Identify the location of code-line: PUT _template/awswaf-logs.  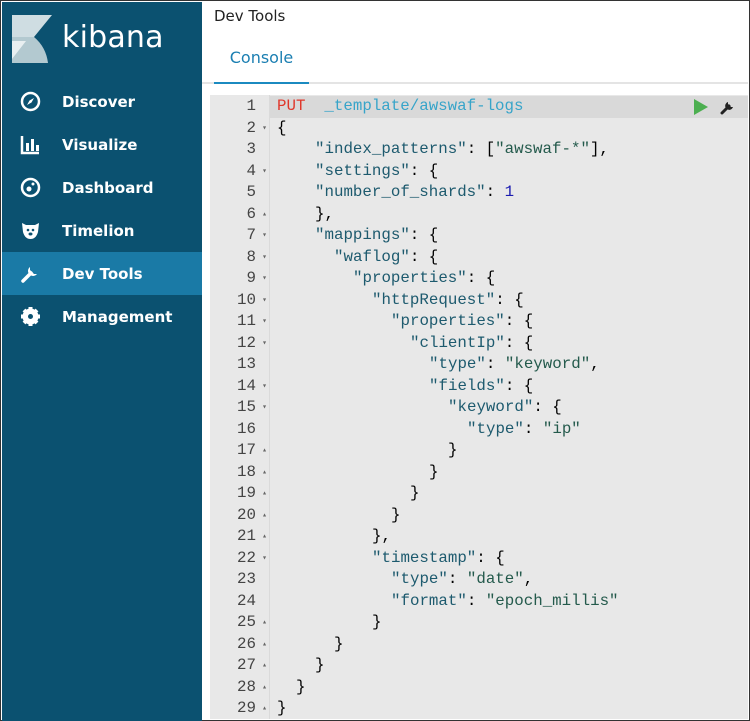
(400, 107).